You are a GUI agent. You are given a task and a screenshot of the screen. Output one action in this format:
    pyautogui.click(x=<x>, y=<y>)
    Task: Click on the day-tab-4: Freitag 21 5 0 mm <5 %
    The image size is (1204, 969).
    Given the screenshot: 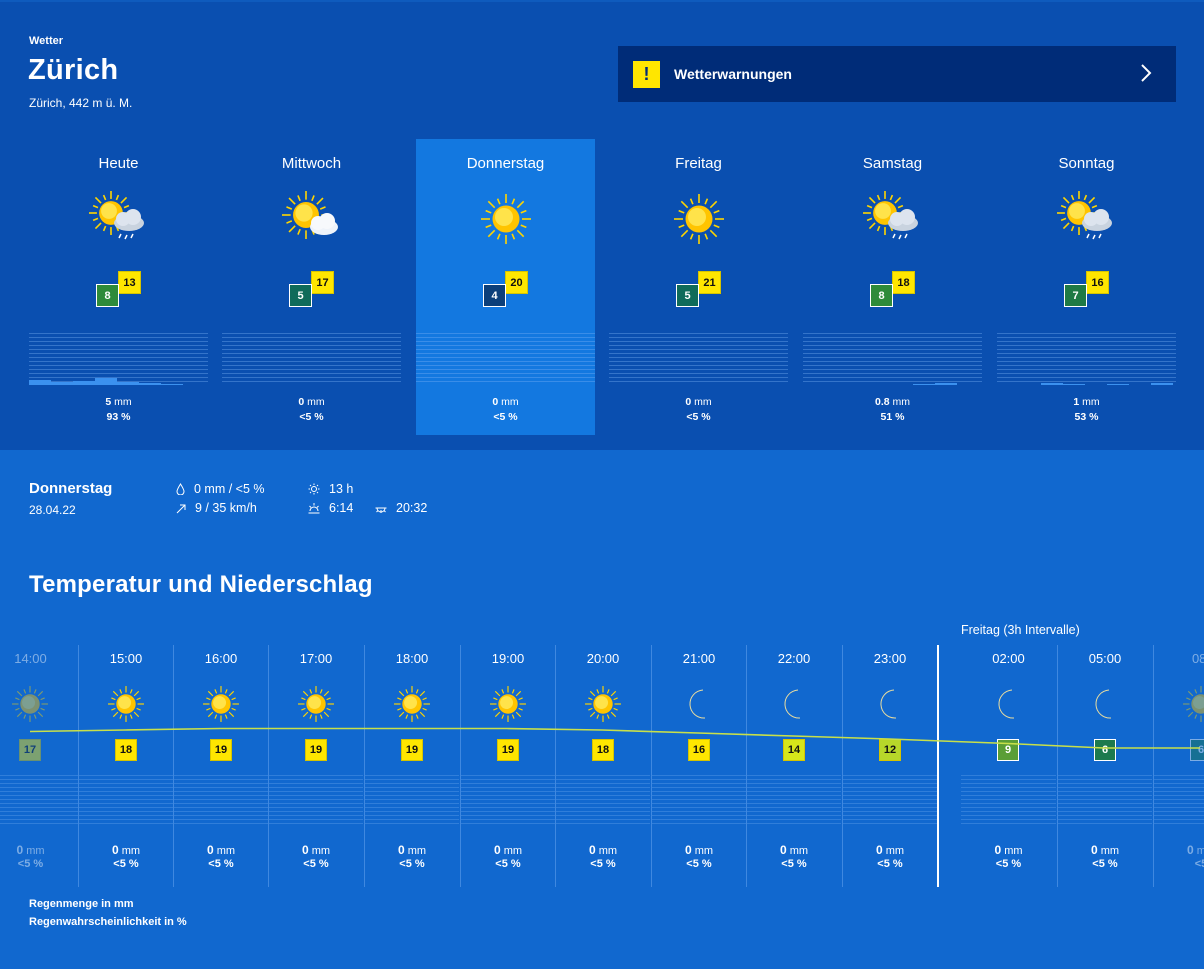 What is the action you would take?
    pyautogui.click(x=698, y=287)
    